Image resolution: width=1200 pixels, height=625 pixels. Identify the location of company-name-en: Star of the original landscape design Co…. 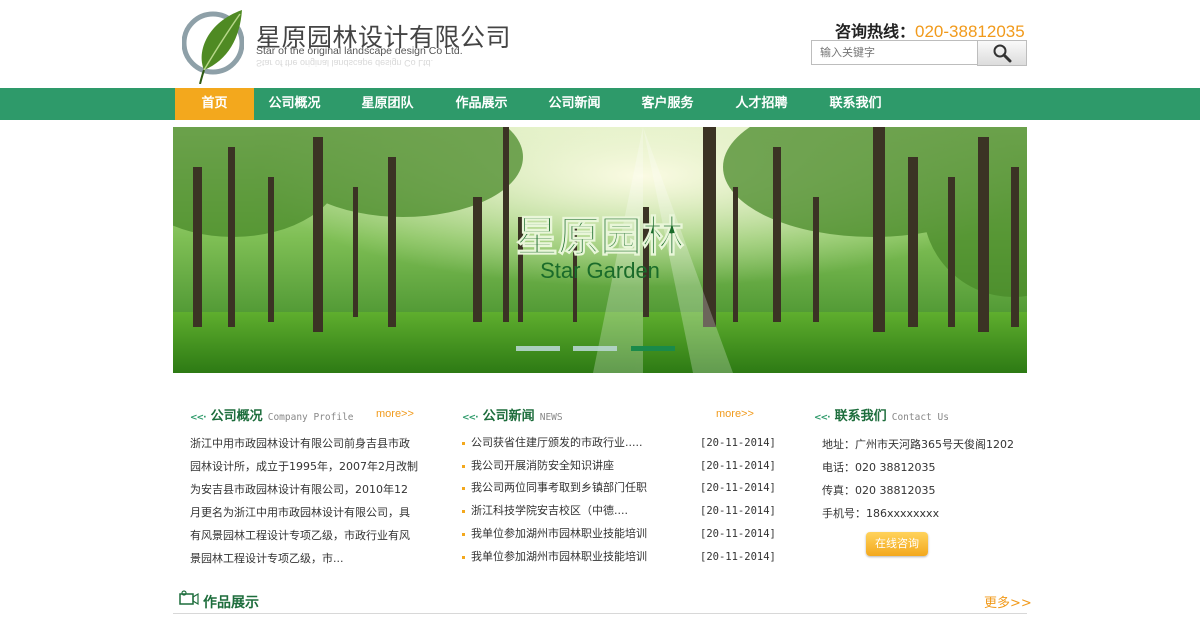
(359, 51).